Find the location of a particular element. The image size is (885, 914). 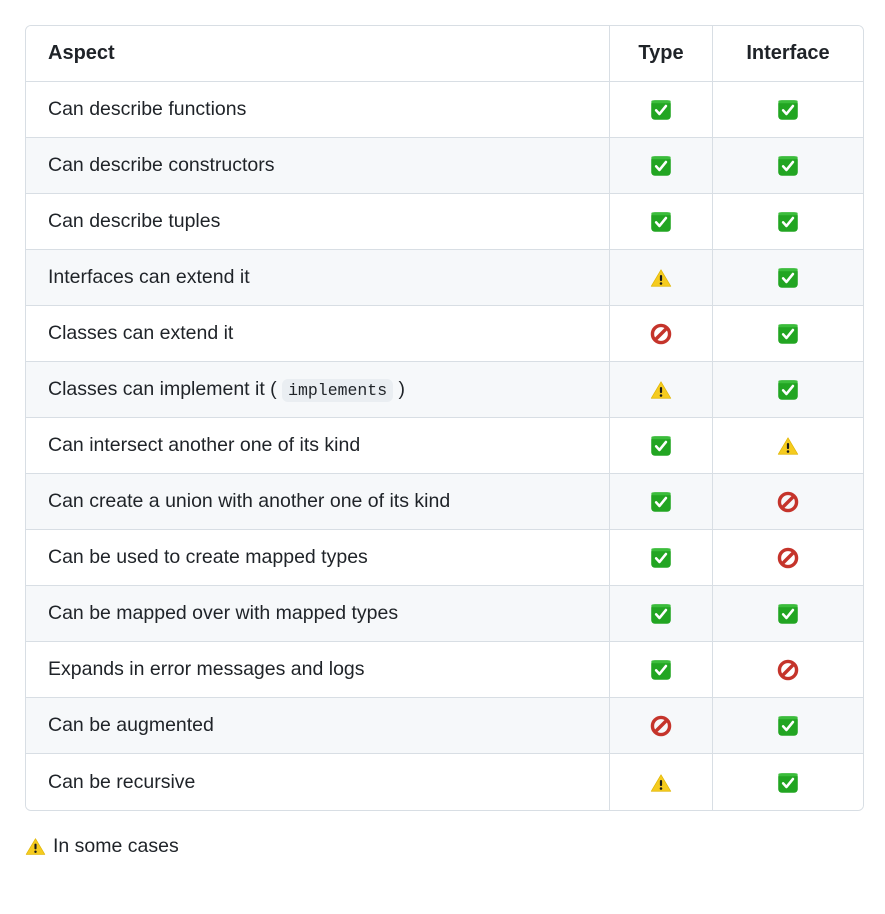

aspect-text: Can describe functions is located at coordinates (147, 109).